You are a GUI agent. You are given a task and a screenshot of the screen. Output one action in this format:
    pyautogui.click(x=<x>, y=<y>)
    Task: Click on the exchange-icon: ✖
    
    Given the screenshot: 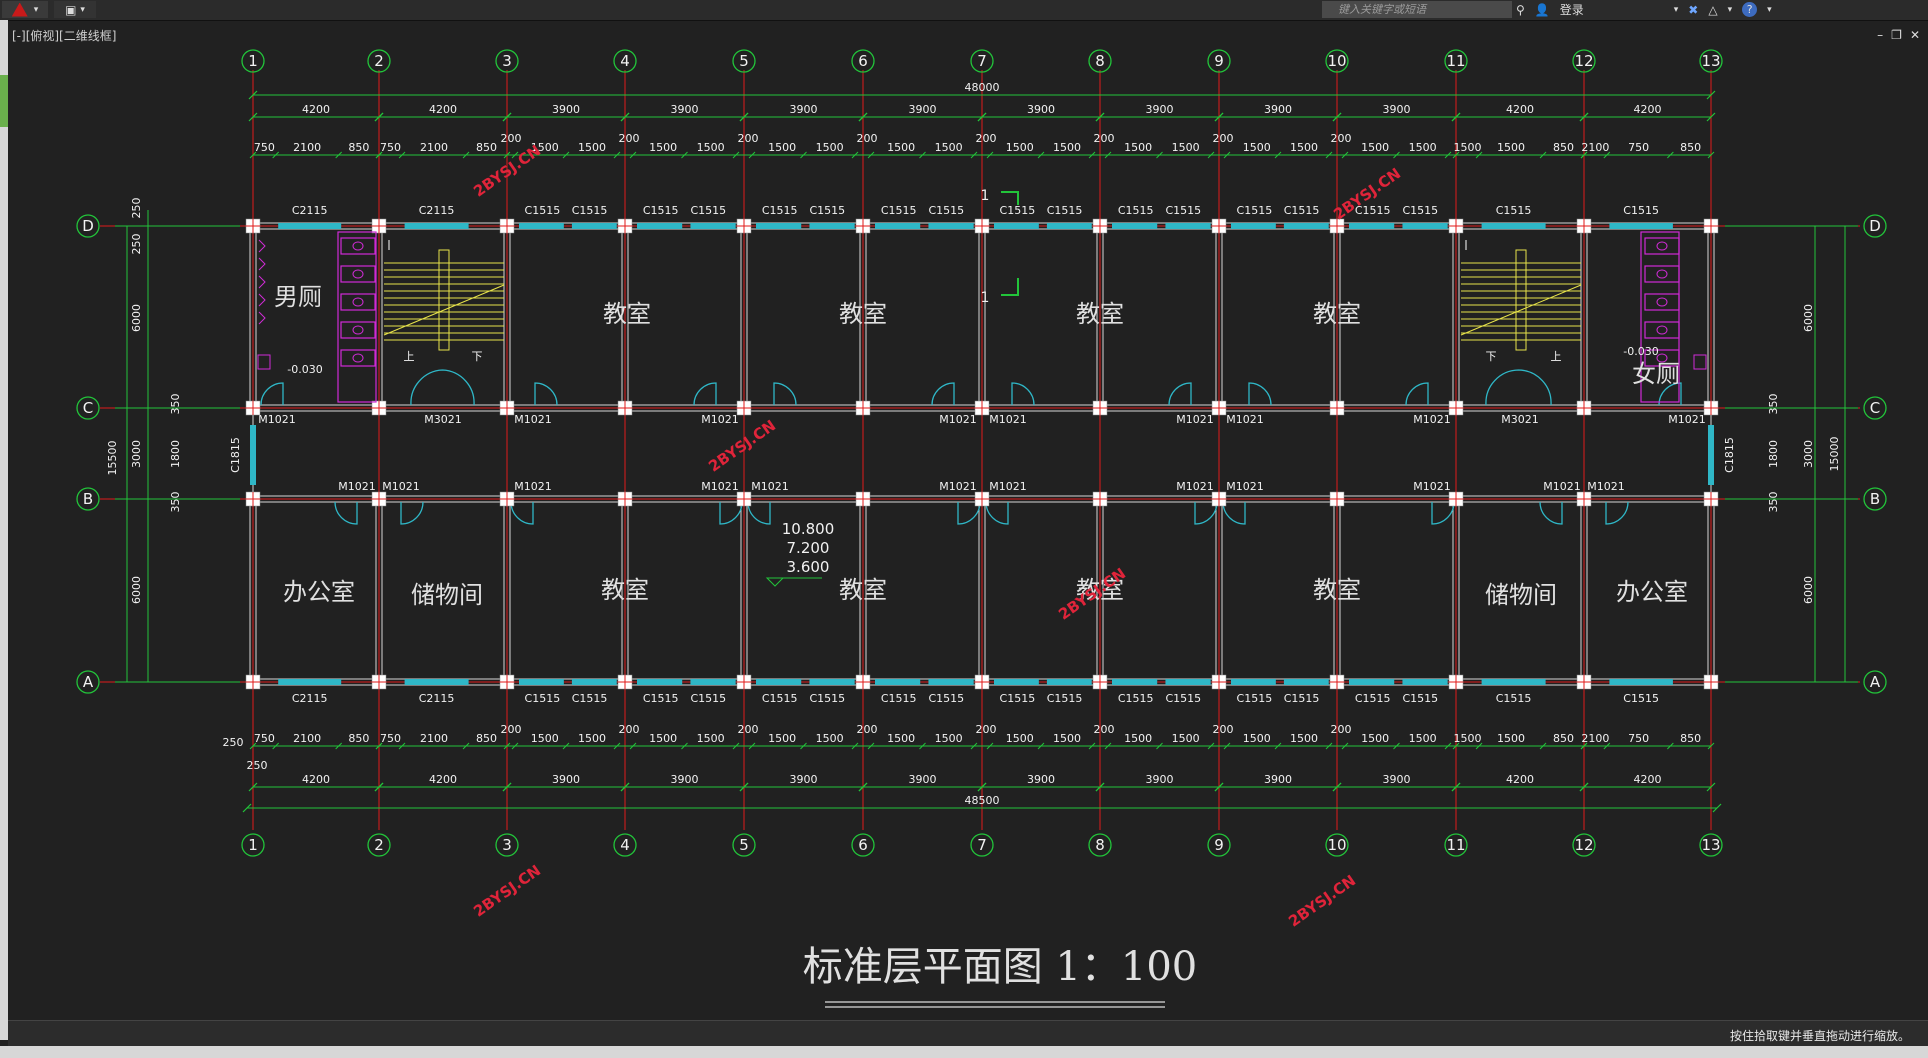 What is the action you would take?
    pyautogui.click(x=1693, y=10)
    